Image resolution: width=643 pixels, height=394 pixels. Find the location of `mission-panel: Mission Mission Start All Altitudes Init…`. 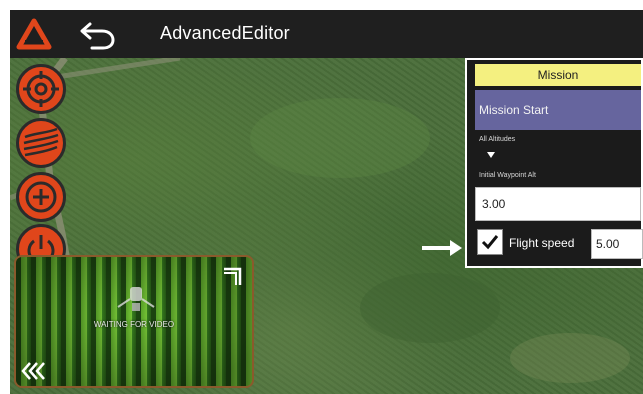

mission-panel: Mission Mission Start All Altitudes Init… is located at coordinates (554, 163).